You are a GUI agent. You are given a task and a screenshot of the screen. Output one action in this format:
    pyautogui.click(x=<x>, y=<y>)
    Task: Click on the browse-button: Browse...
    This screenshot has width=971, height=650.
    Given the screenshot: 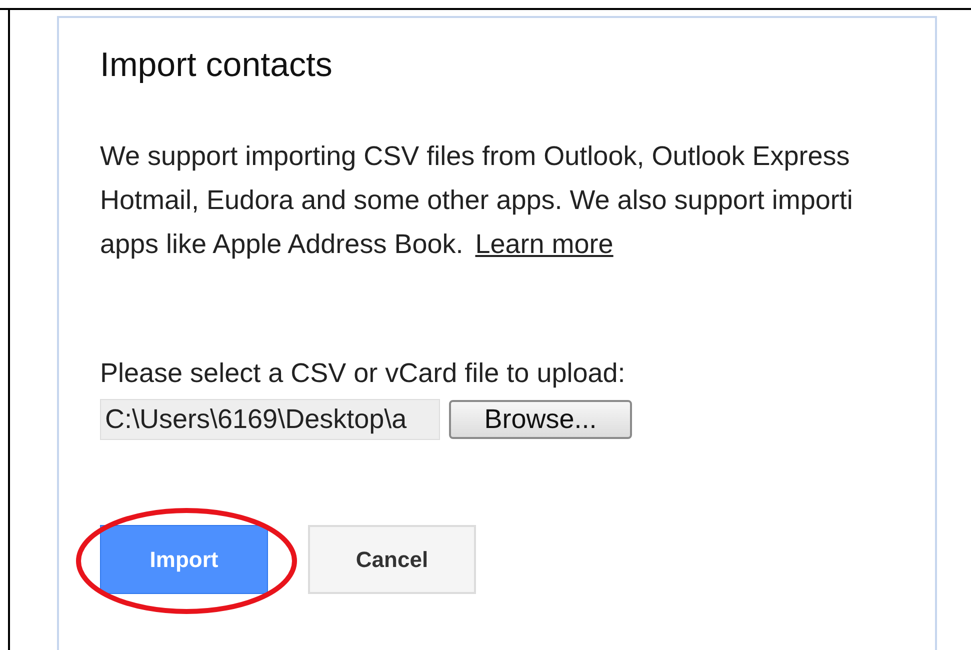 What is the action you would take?
    pyautogui.click(x=540, y=419)
    